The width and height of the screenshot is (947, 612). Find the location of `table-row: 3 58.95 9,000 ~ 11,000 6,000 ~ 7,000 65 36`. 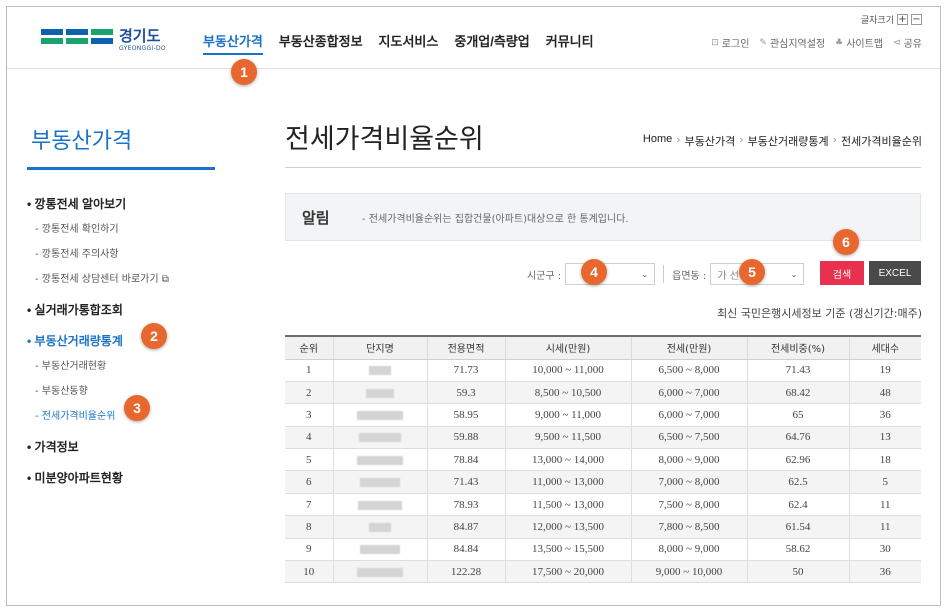

table-row: 3 58.95 9,000 ~ 11,000 6,000 ~ 7,000 65 36 is located at coordinates (603, 415).